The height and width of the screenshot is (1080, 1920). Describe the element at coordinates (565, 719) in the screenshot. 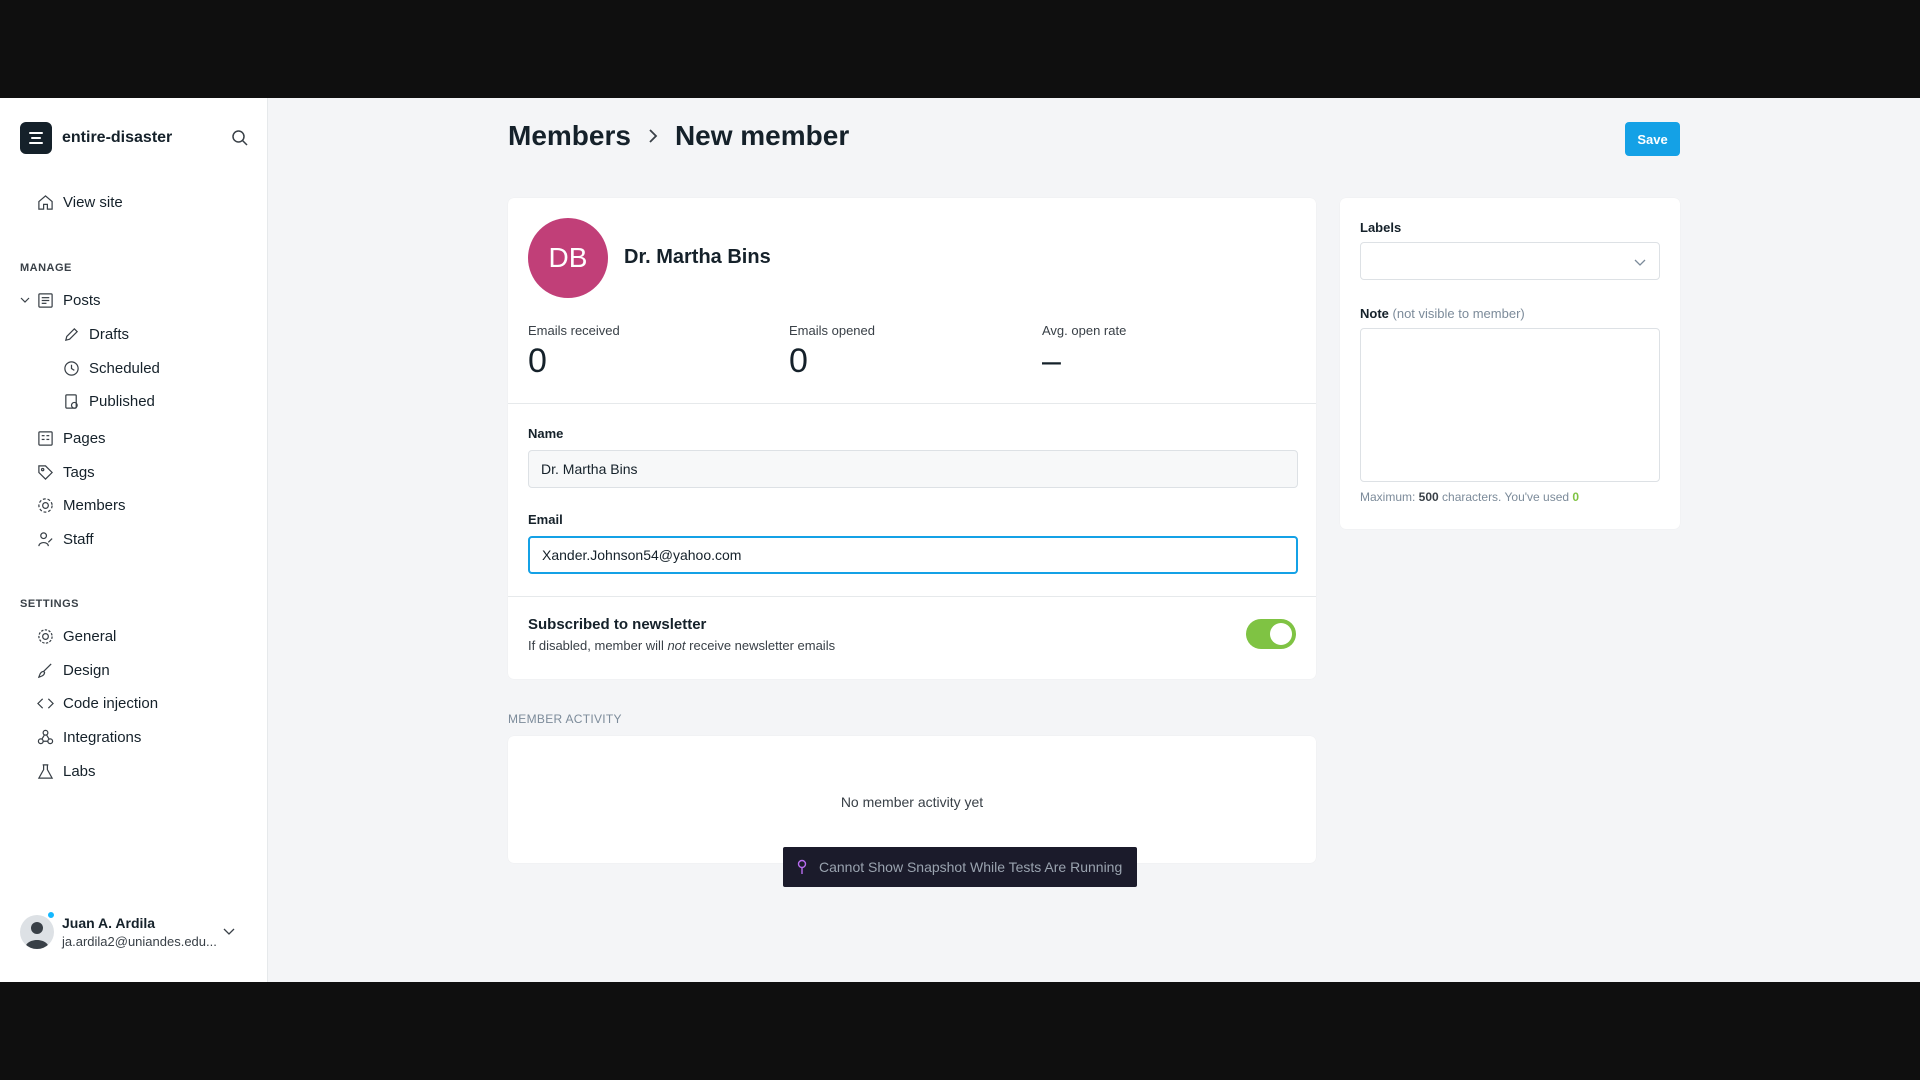

I see `member-activity-heading: MEMBER ACTIVITY` at that location.